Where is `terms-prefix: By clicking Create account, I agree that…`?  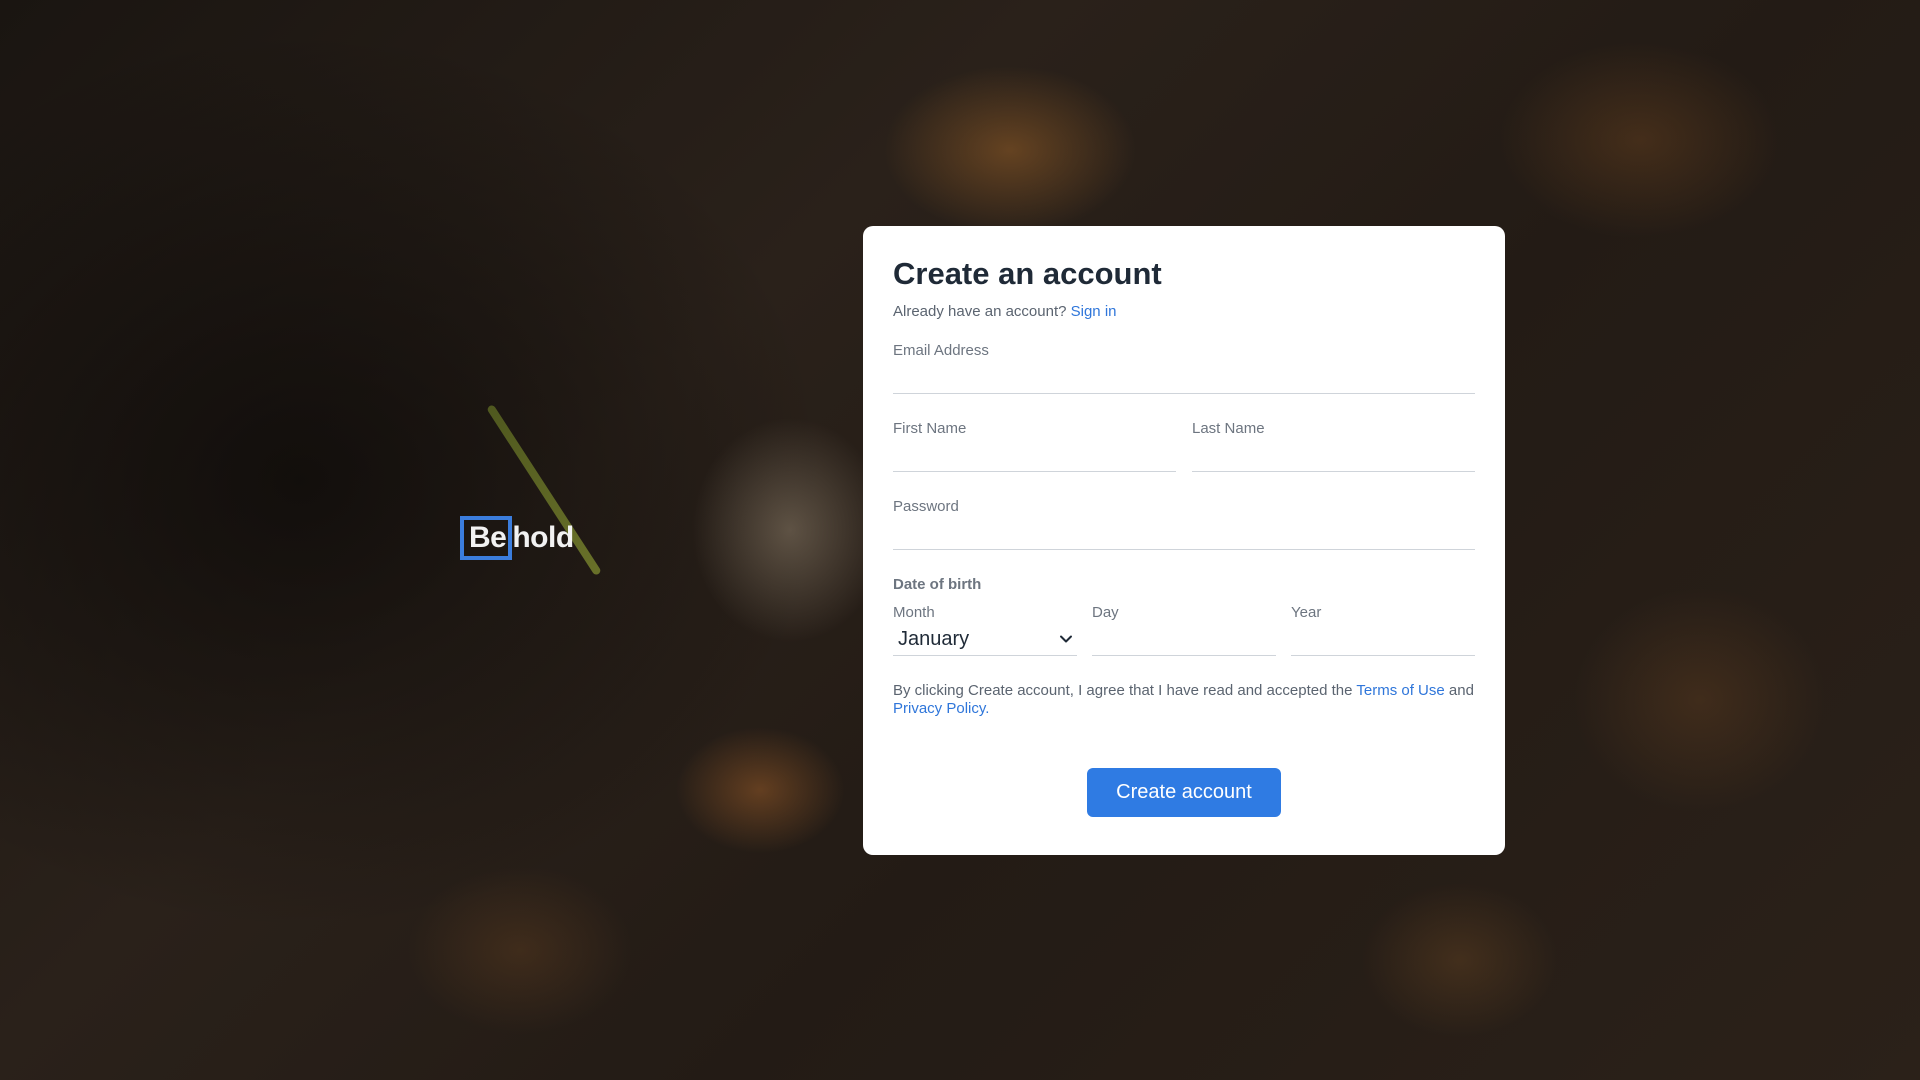
terms-prefix: By clicking Create account, I agree that… is located at coordinates (1123, 690).